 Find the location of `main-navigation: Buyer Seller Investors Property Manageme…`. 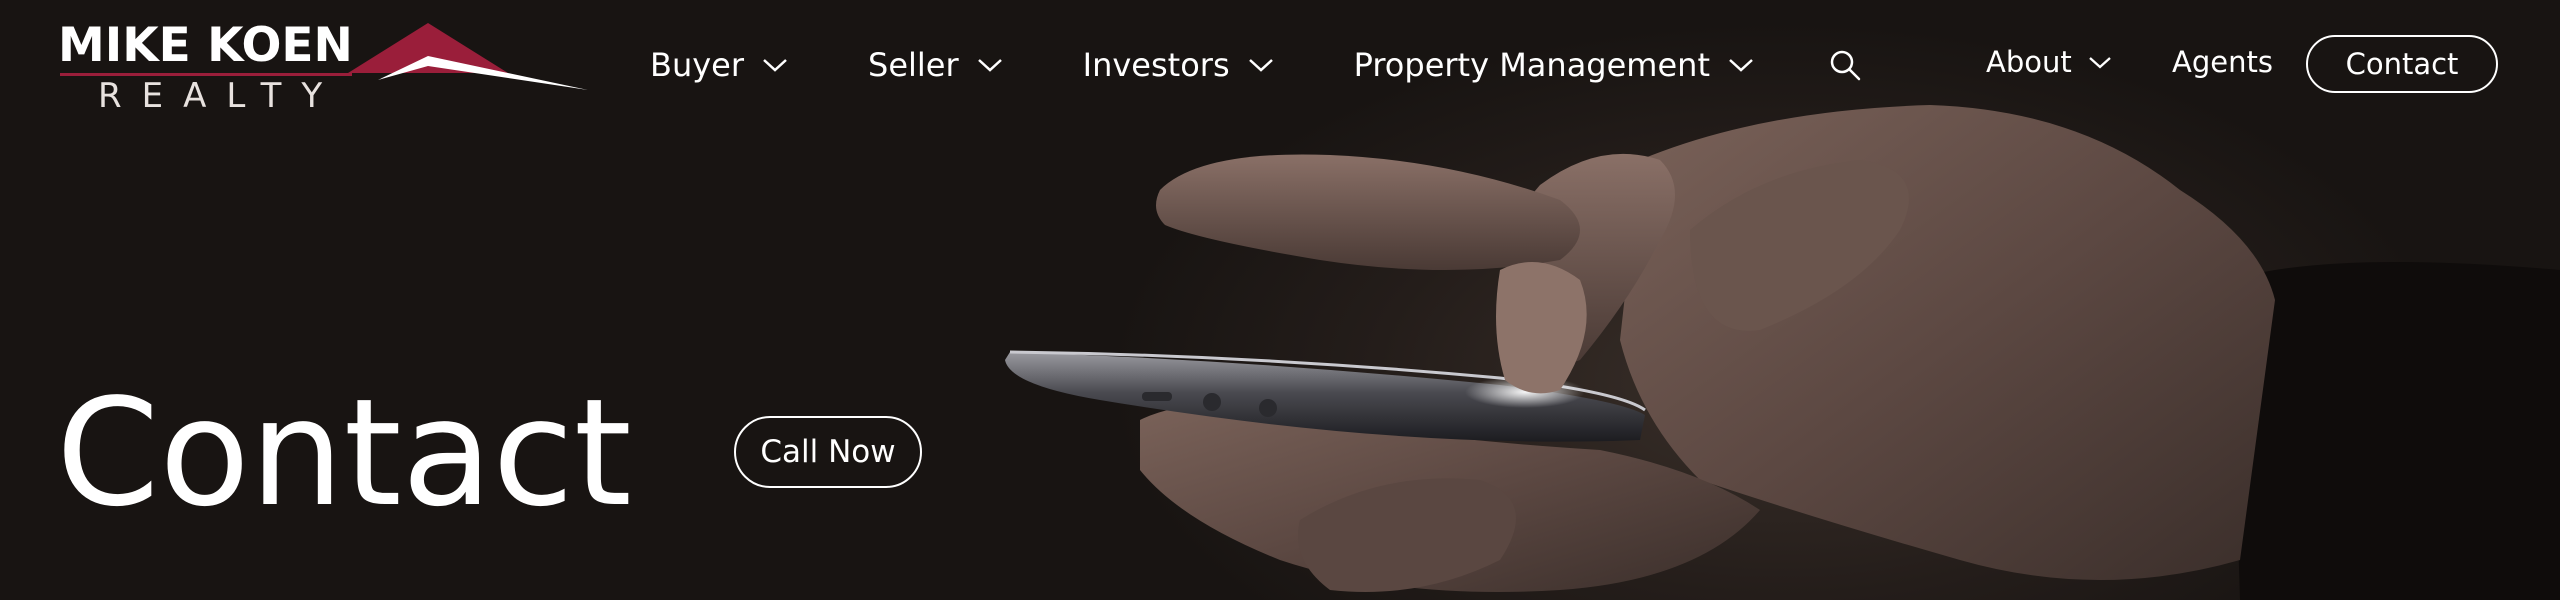

main-navigation: Buyer Seller Investors Property Manageme… is located at coordinates (1242, 65).